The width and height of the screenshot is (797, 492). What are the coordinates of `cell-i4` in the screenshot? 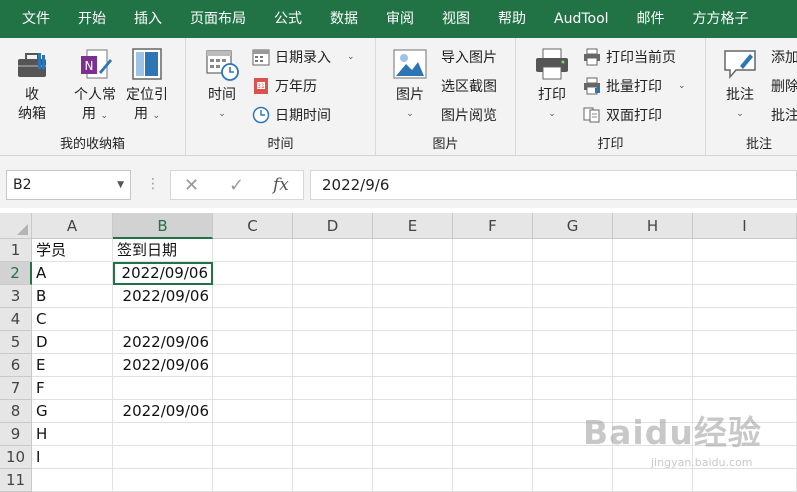 It's located at (745, 319).